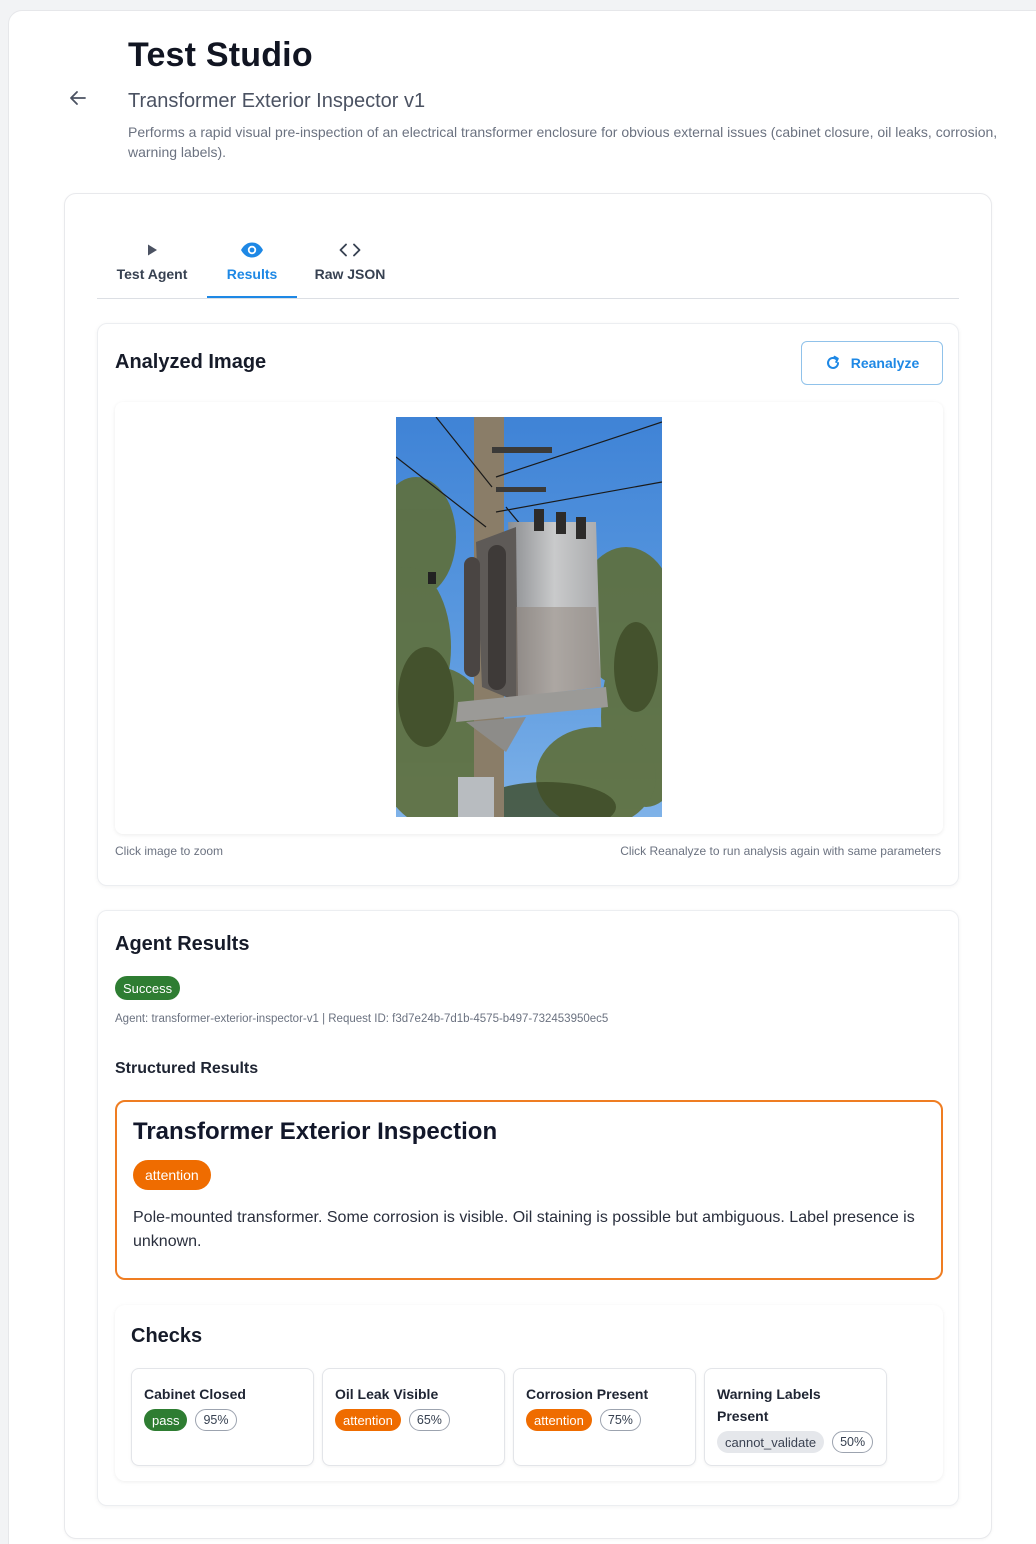 The width and height of the screenshot is (1036, 1544). What do you see at coordinates (152, 274) in the screenshot?
I see `tab-label: Test Agent` at bounding box center [152, 274].